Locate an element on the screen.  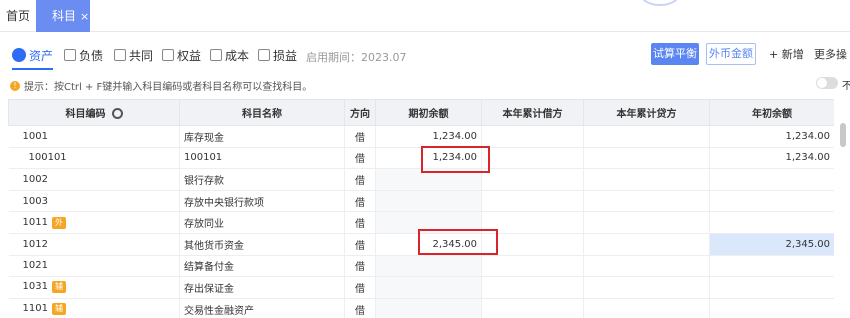
cell-code: 1003 is located at coordinates (94, 201).